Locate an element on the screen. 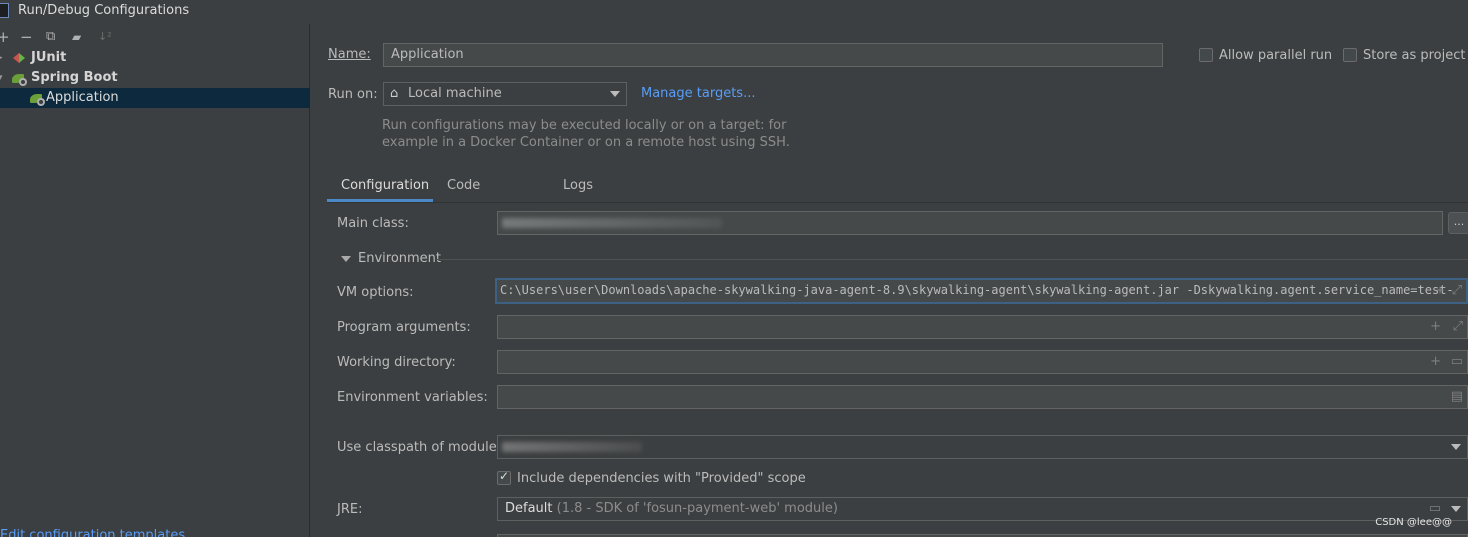 The width and height of the screenshot is (1468, 537). folder-icon: ▰ is located at coordinates (76, 37).